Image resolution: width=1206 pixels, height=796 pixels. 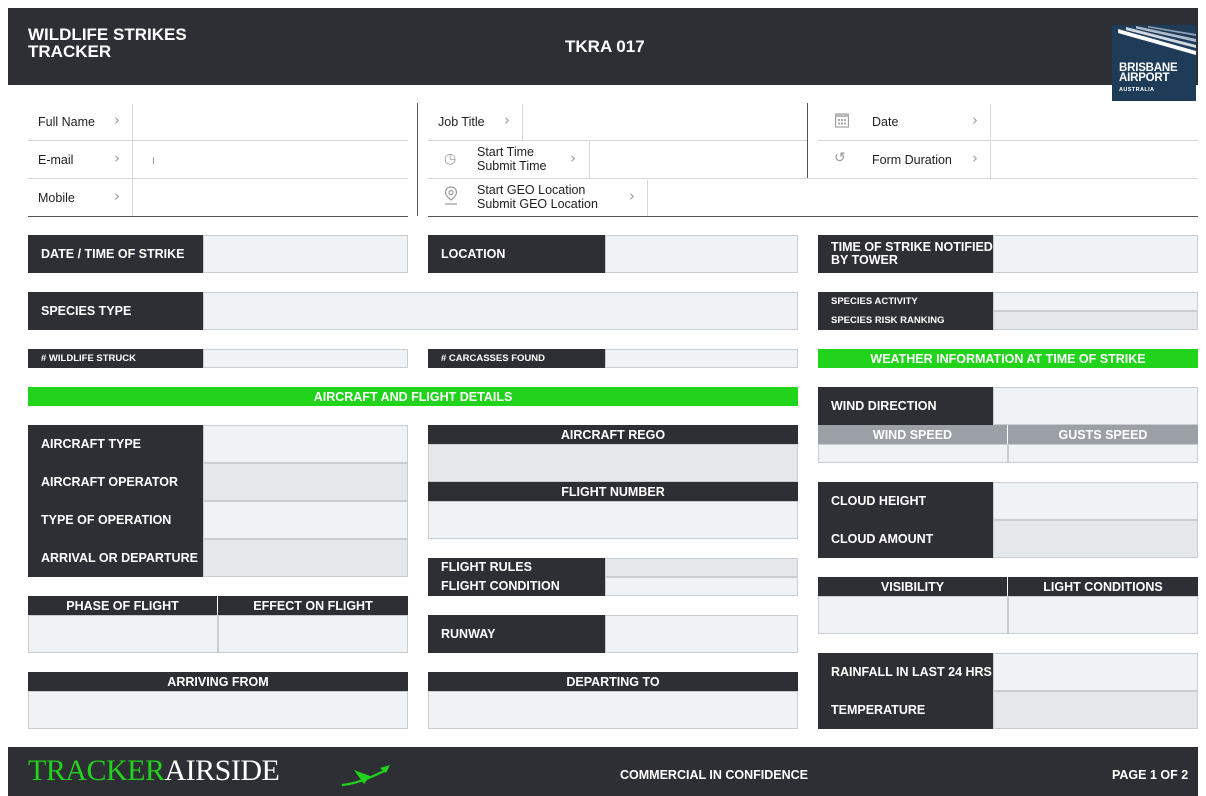 What do you see at coordinates (913, 453) in the screenshot?
I see `wind-speed-field` at bounding box center [913, 453].